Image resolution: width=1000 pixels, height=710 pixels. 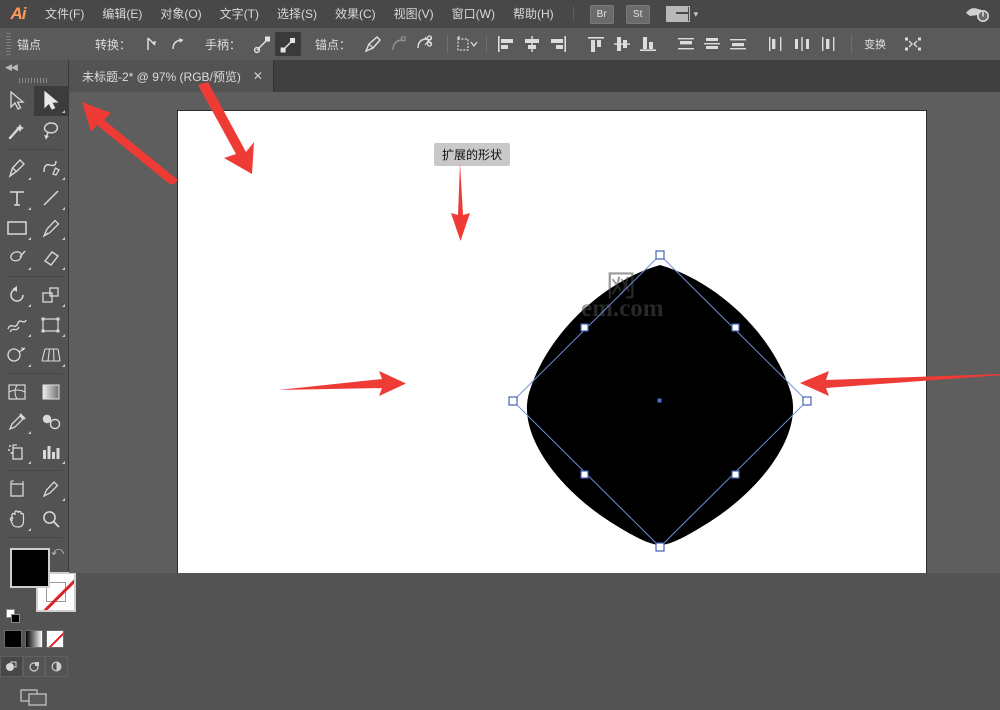 What do you see at coordinates (17, 452) in the screenshot?
I see `symbol-sprayer-tool` at bounding box center [17, 452].